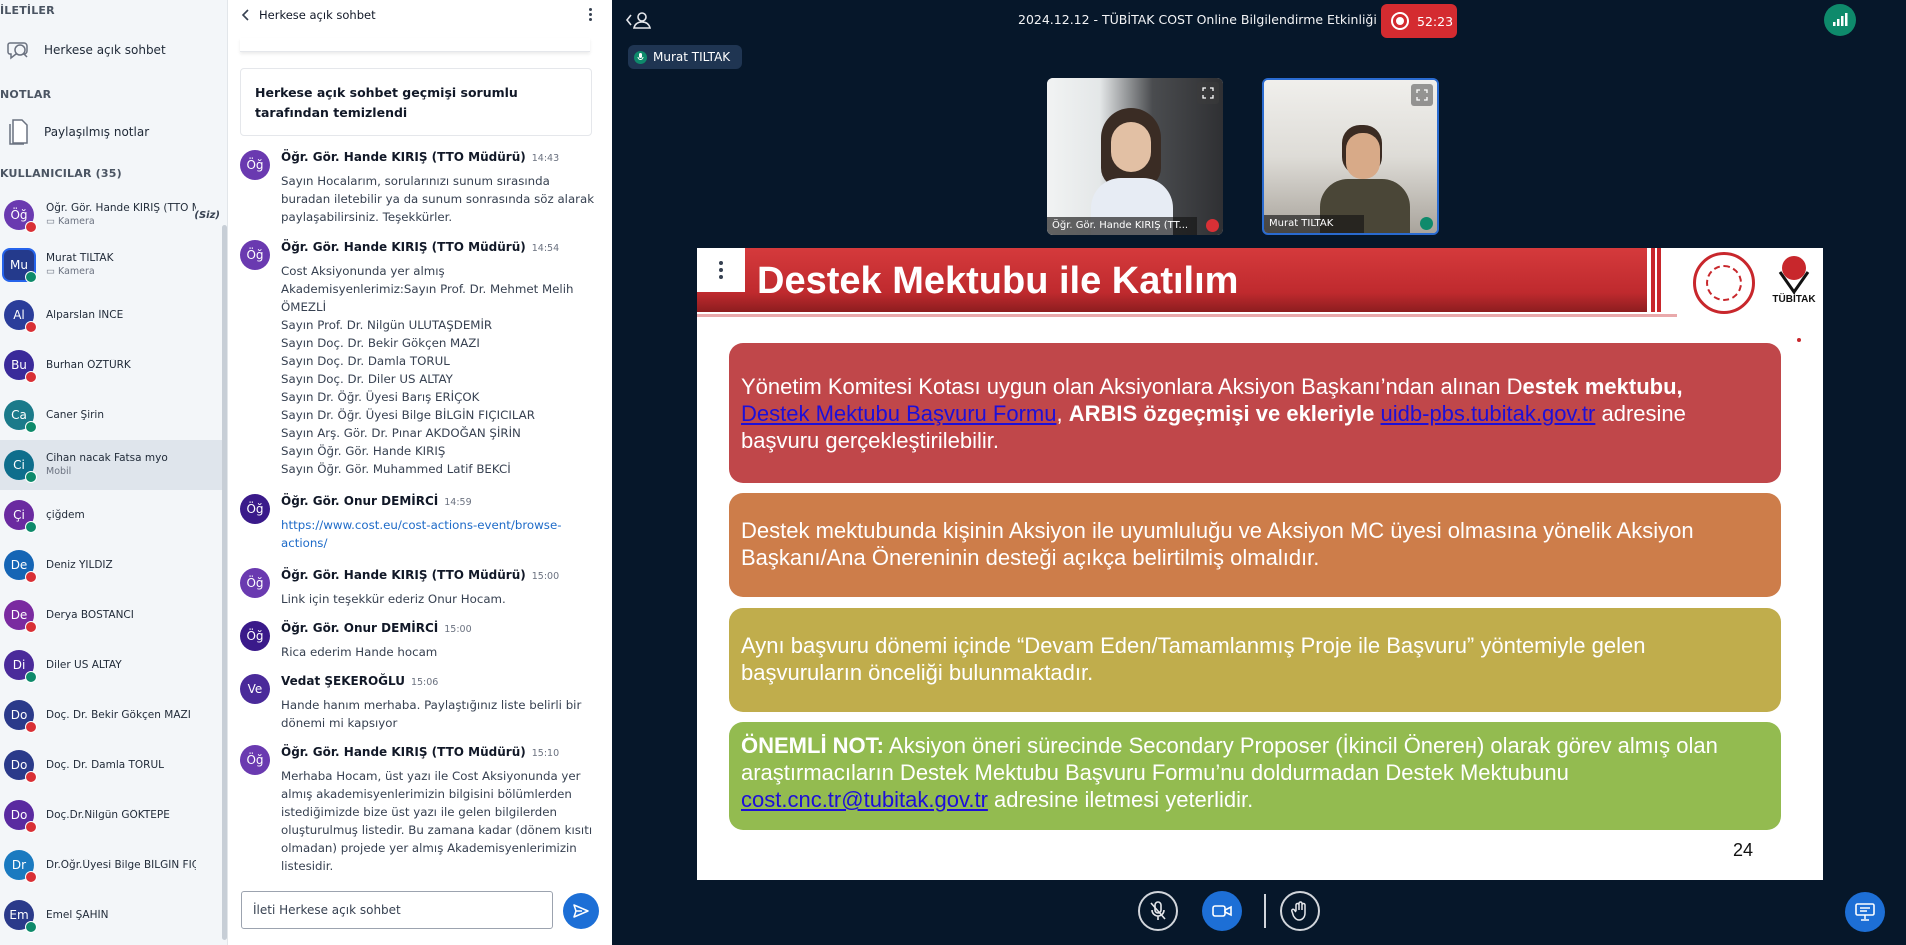 The image size is (1906, 945). Describe the element at coordinates (590, 14) in the screenshot. I see `more-options-icon` at that location.